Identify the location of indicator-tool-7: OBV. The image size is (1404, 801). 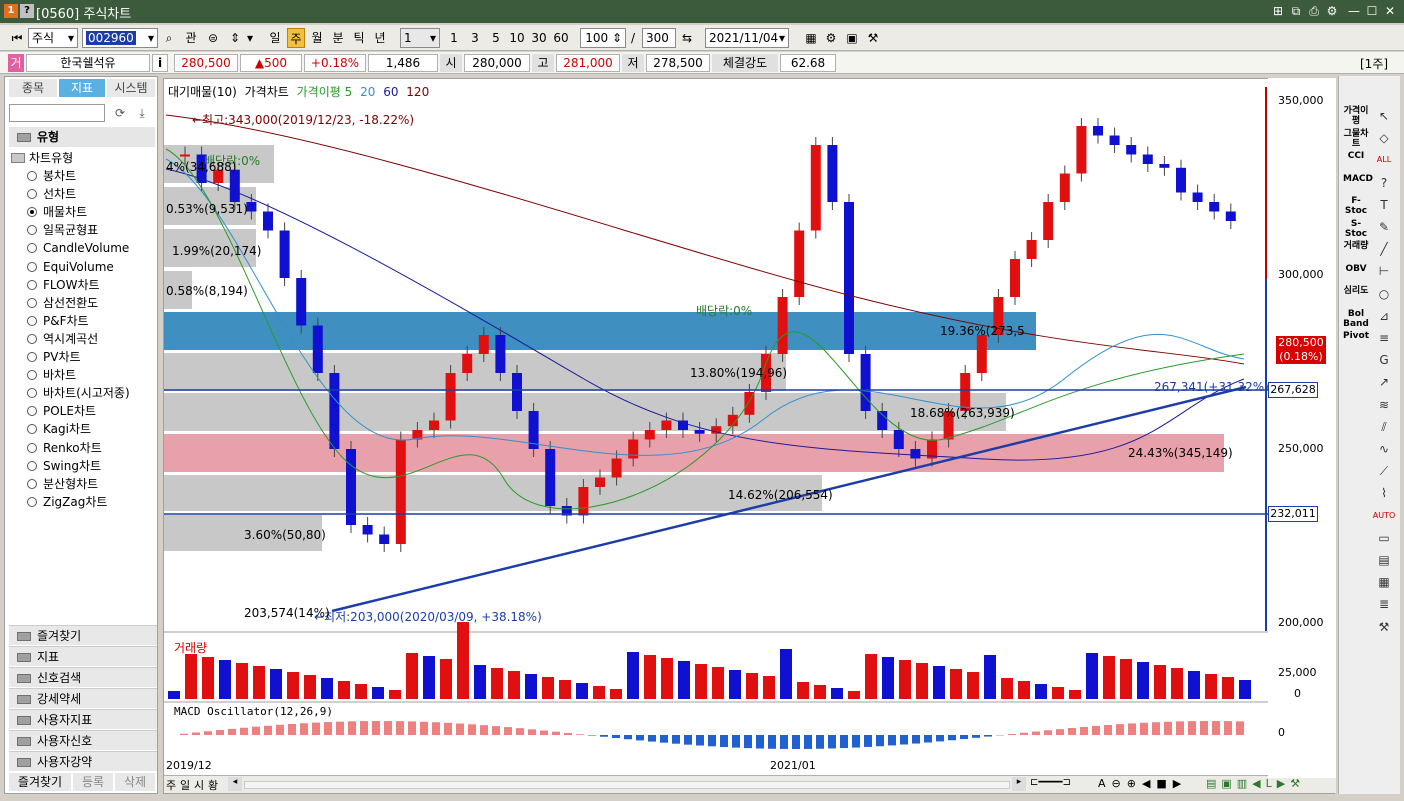
(1356, 269).